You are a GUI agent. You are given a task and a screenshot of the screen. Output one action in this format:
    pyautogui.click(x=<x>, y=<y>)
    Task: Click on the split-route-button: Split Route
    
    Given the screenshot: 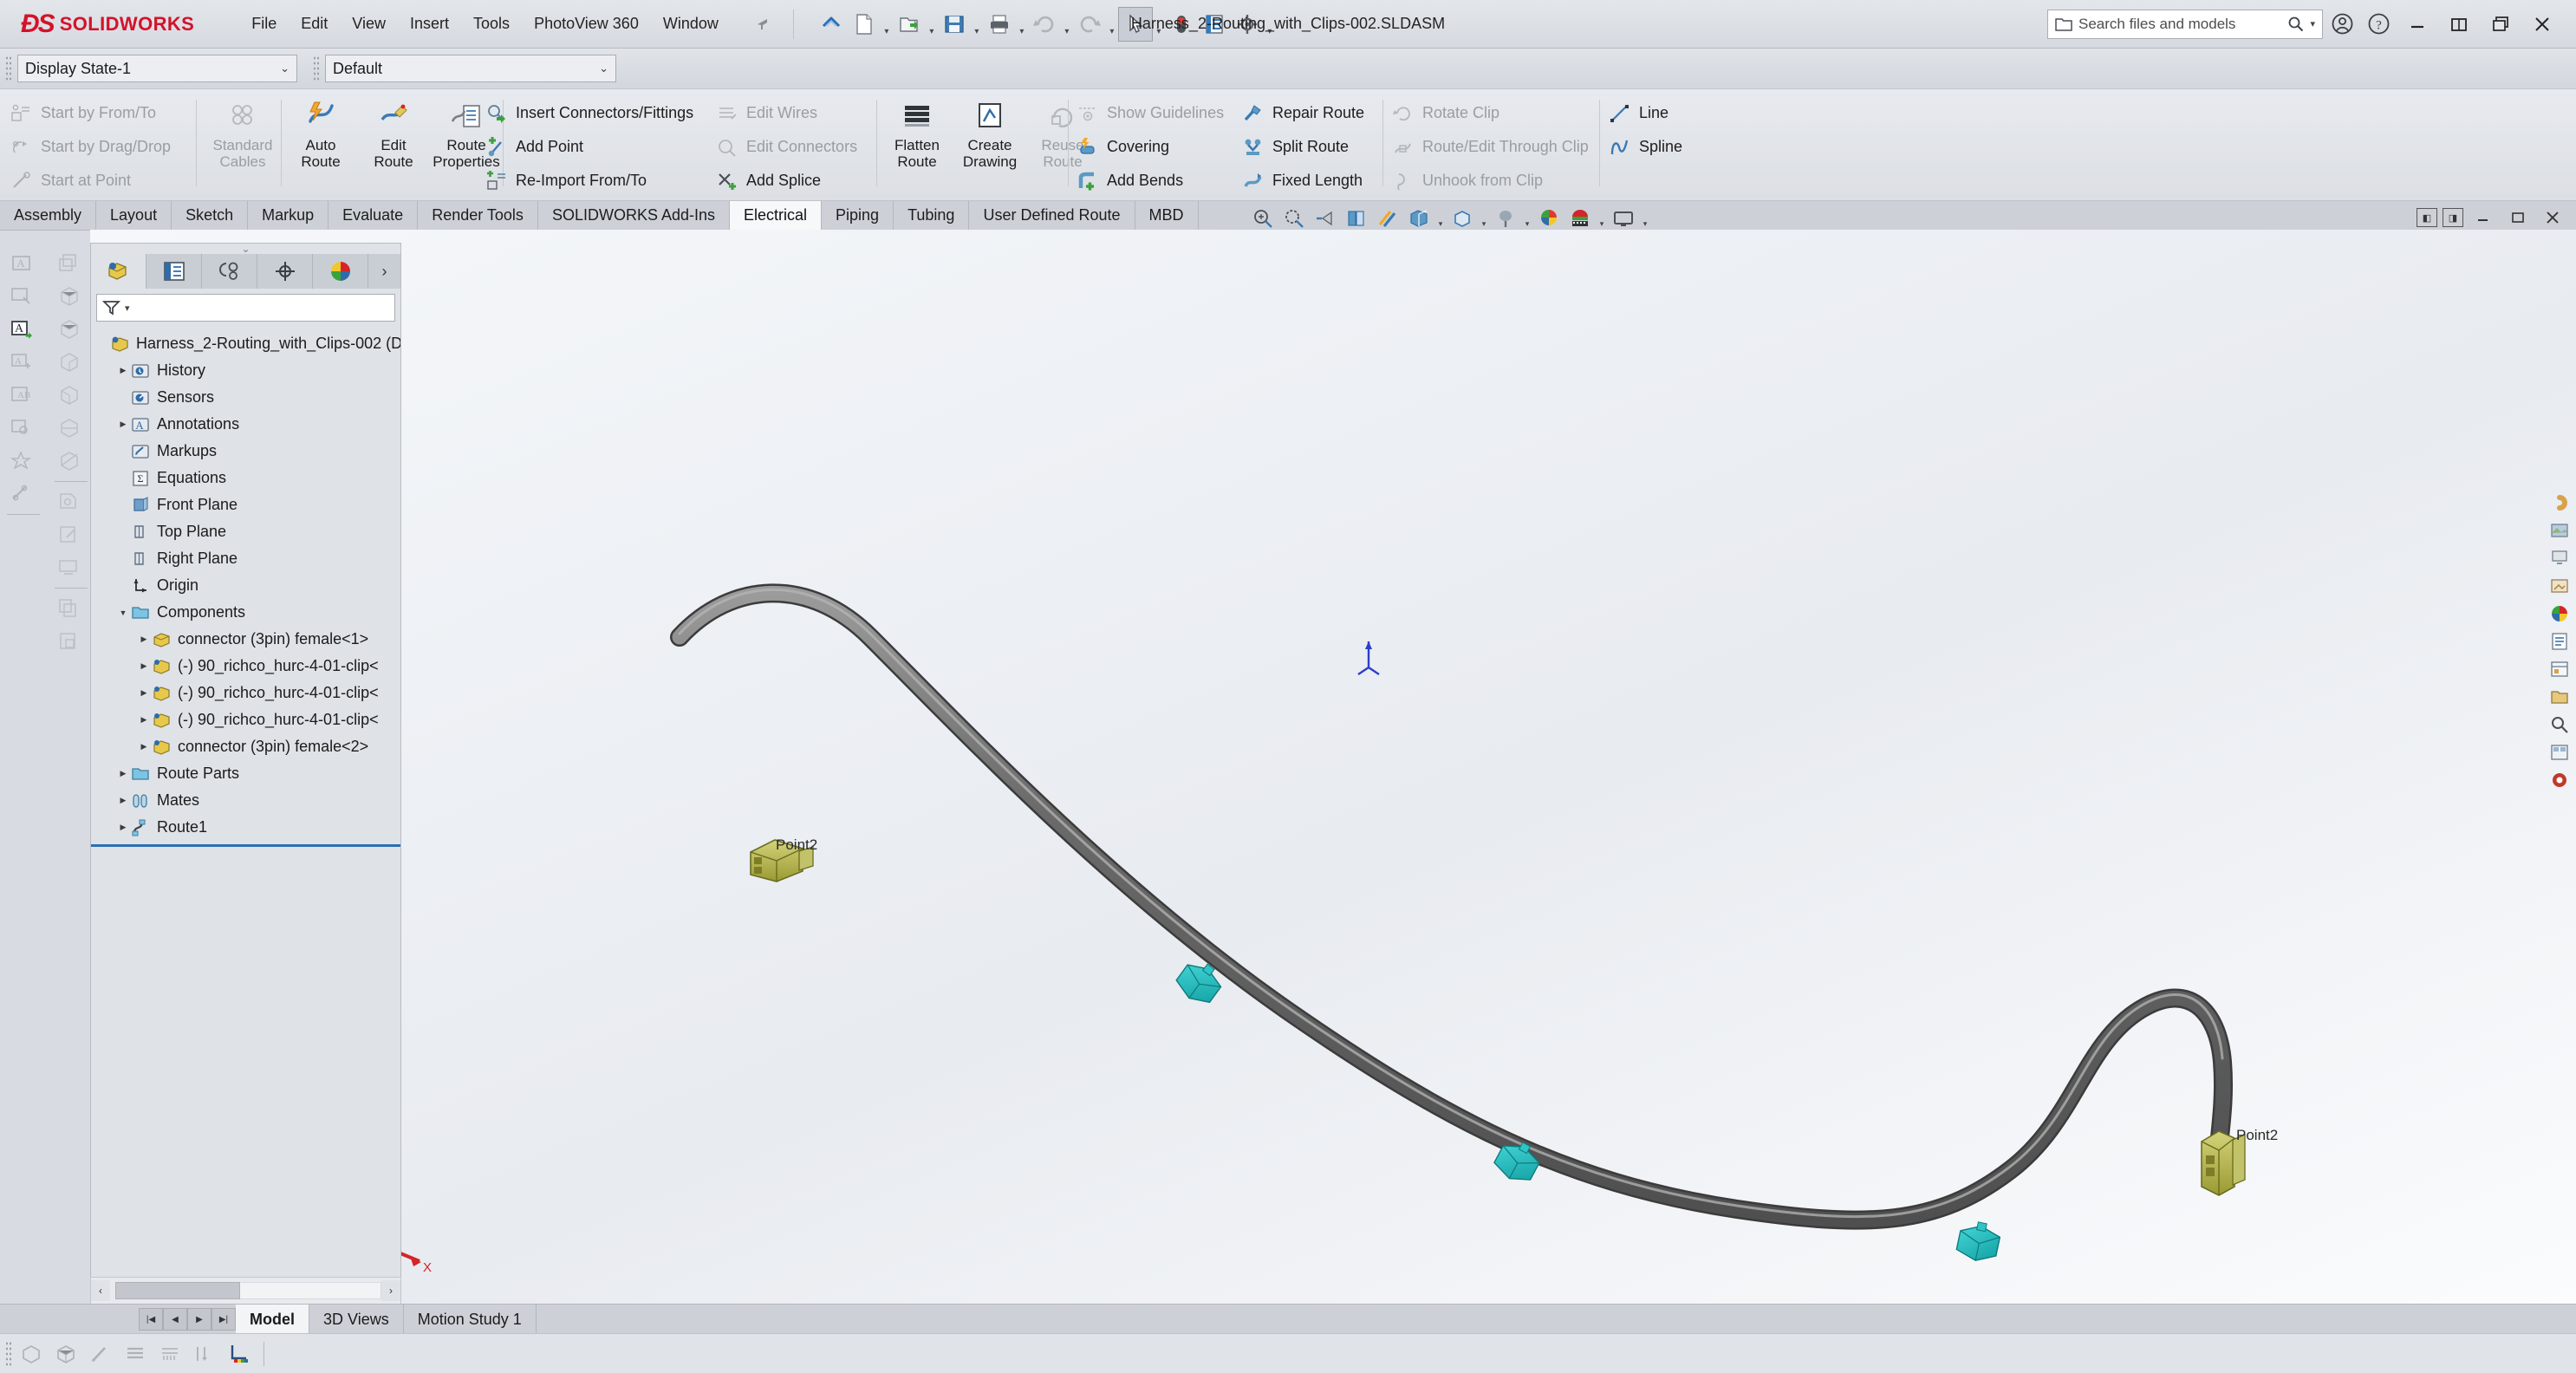 What is the action you would take?
    pyautogui.click(x=1303, y=147)
    